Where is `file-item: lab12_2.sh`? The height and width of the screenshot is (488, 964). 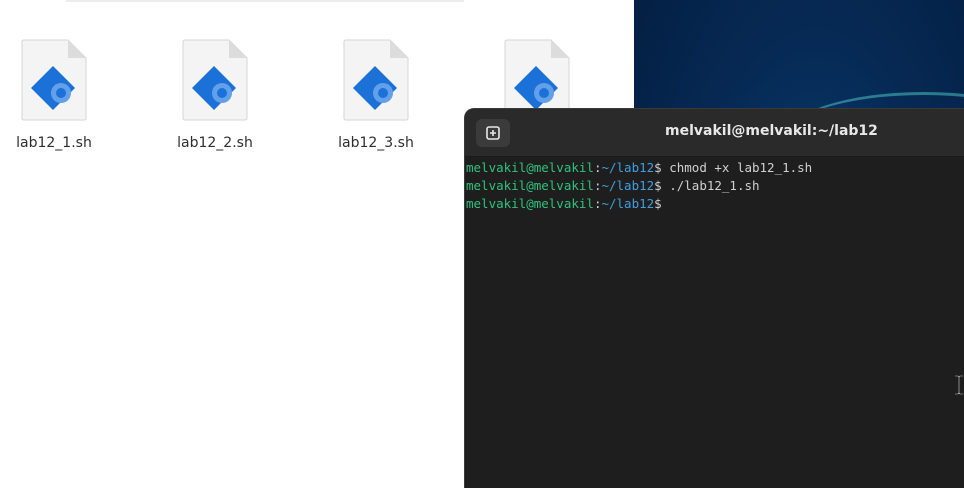
file-item: lab12_2.sh is located at coordinates (211, 96).